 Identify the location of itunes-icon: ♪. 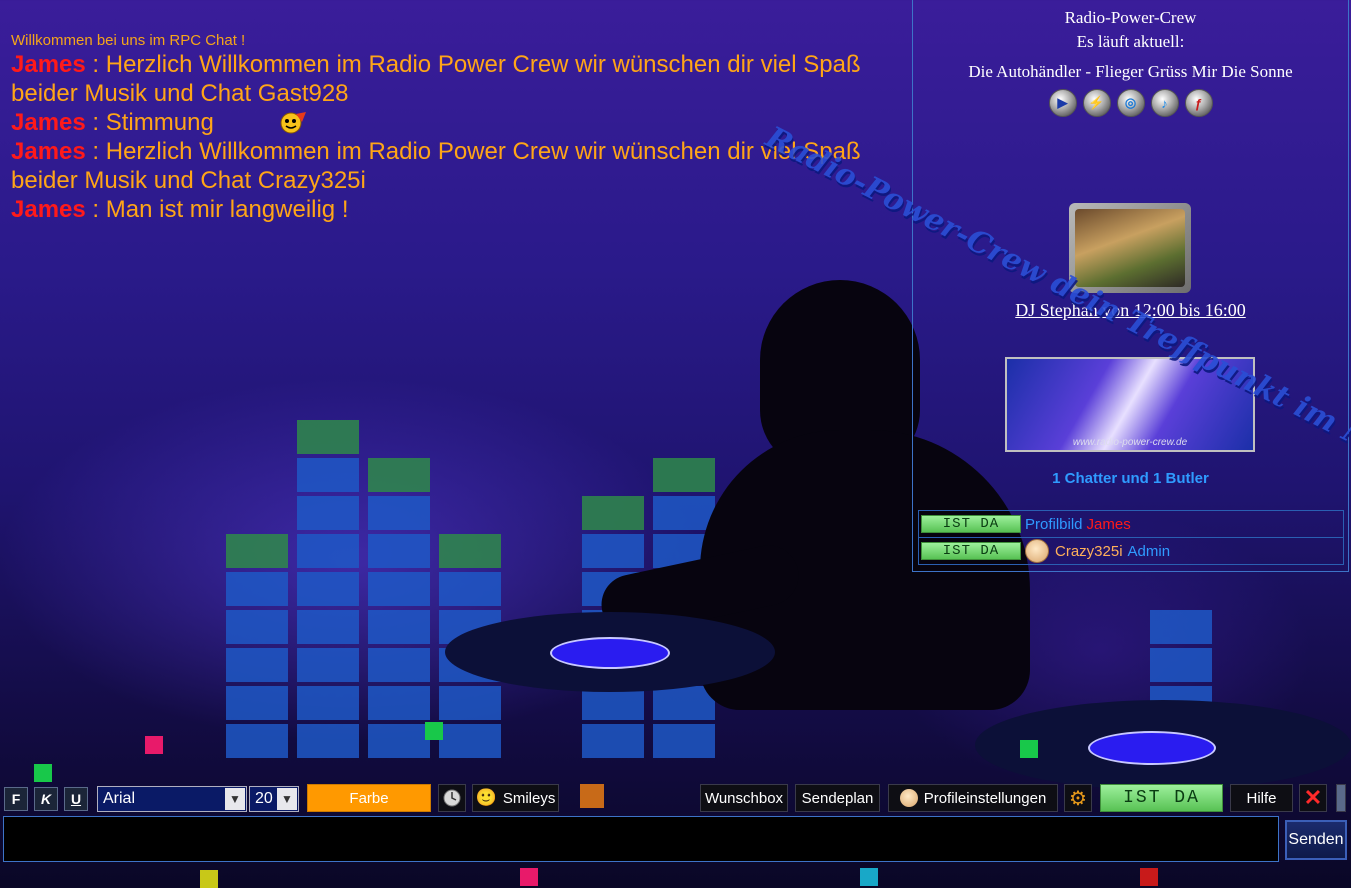
(1164, 103).